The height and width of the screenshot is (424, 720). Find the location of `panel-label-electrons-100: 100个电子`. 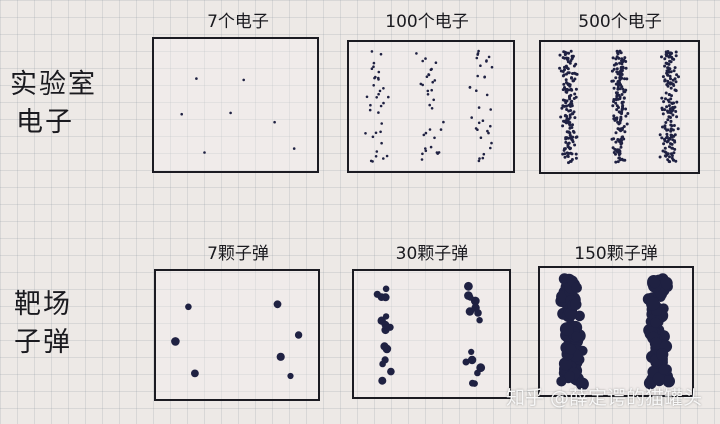

panel-label-electrons-100: 100个电子 is located at coordinates (427, 22).